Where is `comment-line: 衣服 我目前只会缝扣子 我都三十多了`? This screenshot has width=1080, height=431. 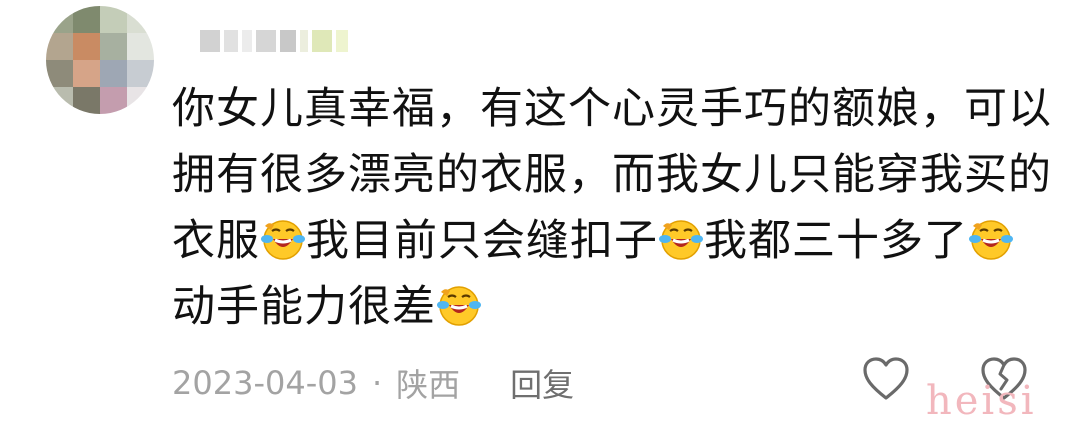 comment-line: 衣服 我目前只会缝扣子 我都三十多了 is located at coordinates (612, 241).